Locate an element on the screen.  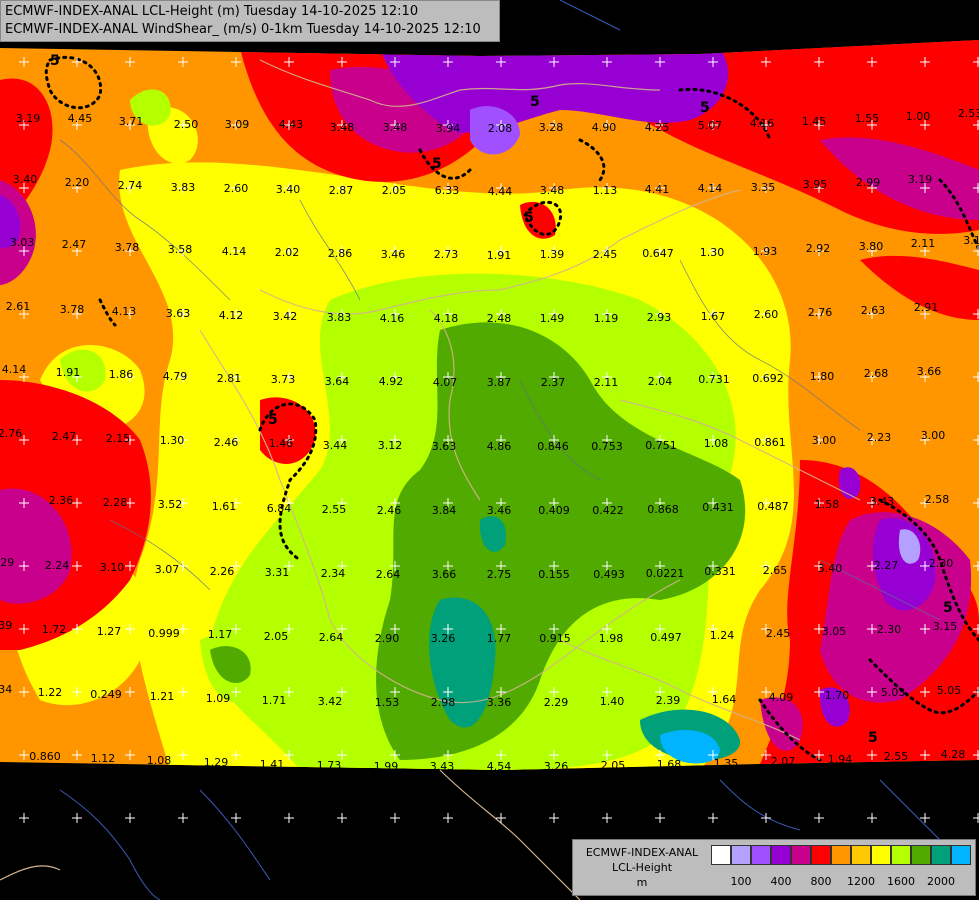
map-value-label: 3.44 is located at coordinates (335, 445).